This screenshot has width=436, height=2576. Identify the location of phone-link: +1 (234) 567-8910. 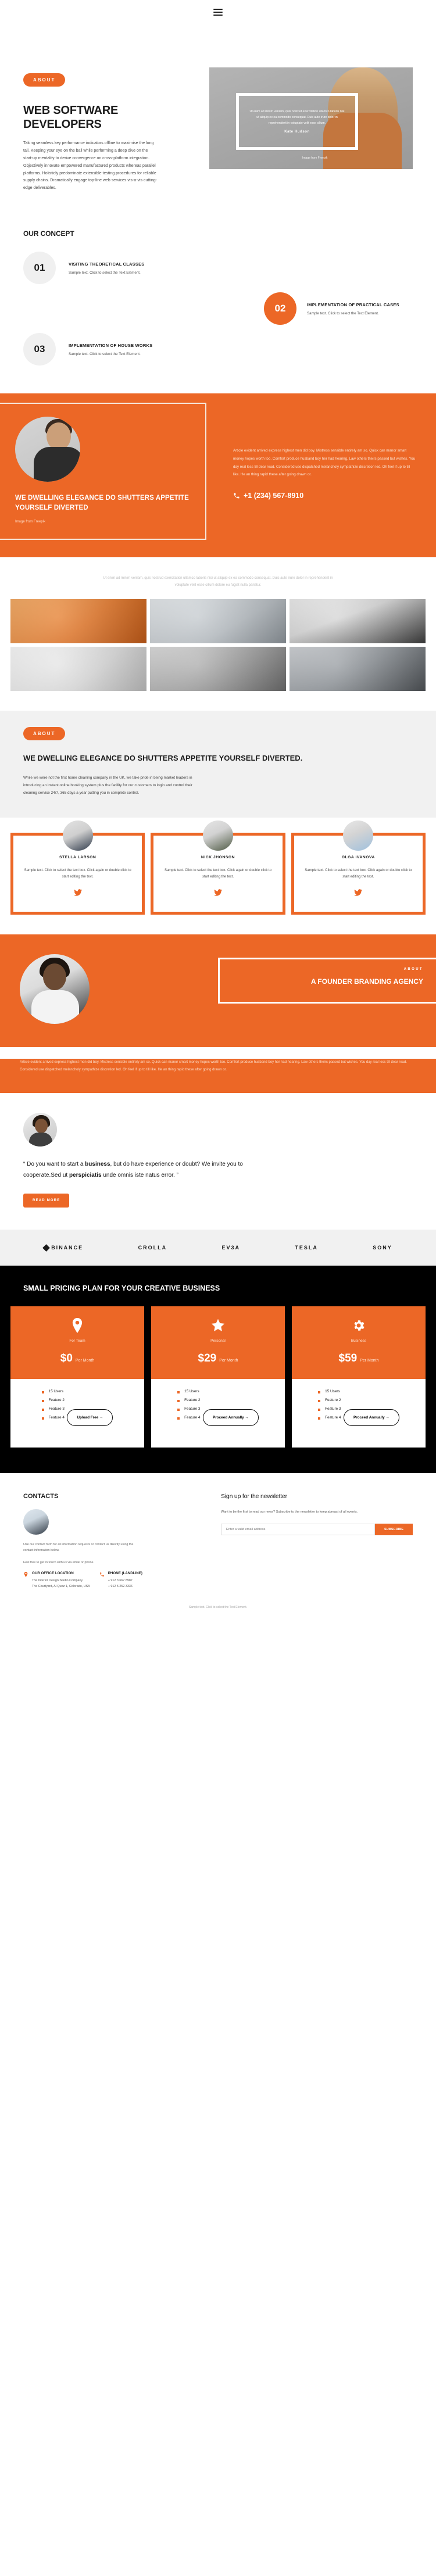
(325, 496).